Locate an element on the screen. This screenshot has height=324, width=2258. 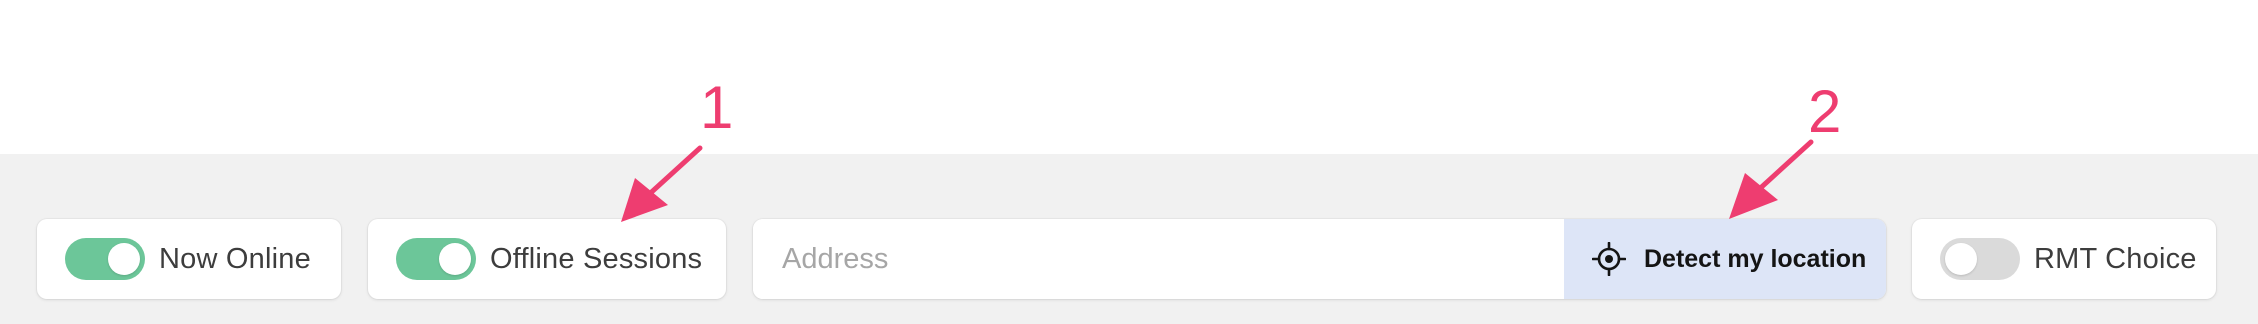
offline-sessions-filter: Offline Sessions is located at coordinates (547, 259).